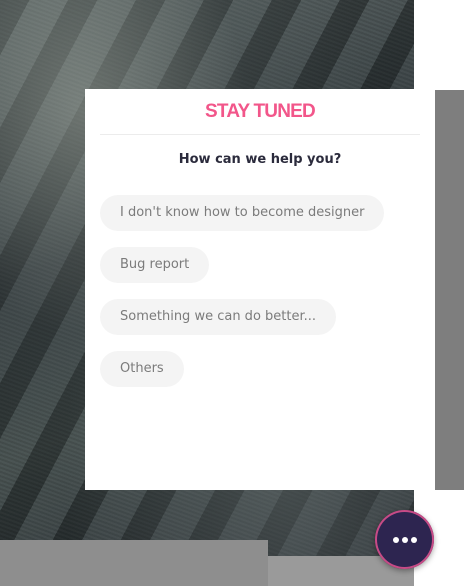 The width and height of the screenshot is (464, 586). What do you see at coordinates (260, 159) in the screenshot?
I see `help-question: How can we help you?` at bounding box center [260, 159].